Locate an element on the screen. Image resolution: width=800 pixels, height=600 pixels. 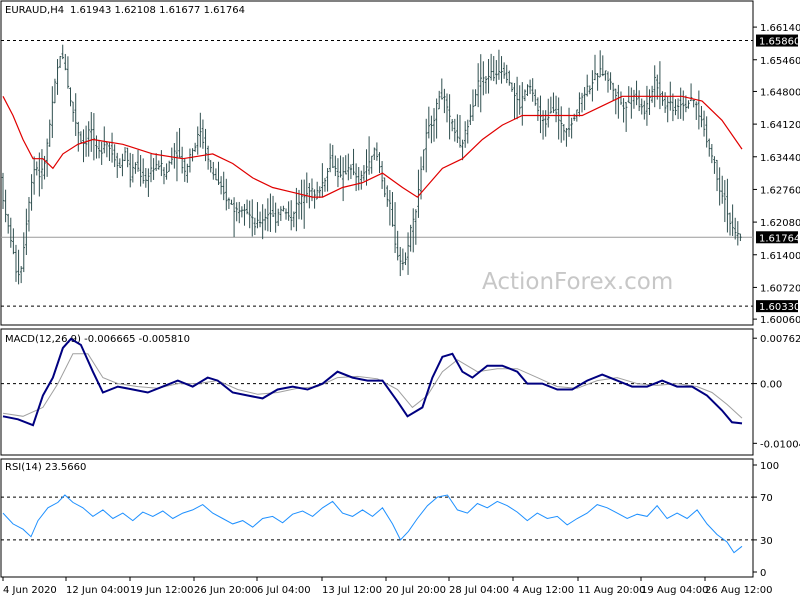
rsi-y-tick-label: 30 is located at coordinates (766, 541).